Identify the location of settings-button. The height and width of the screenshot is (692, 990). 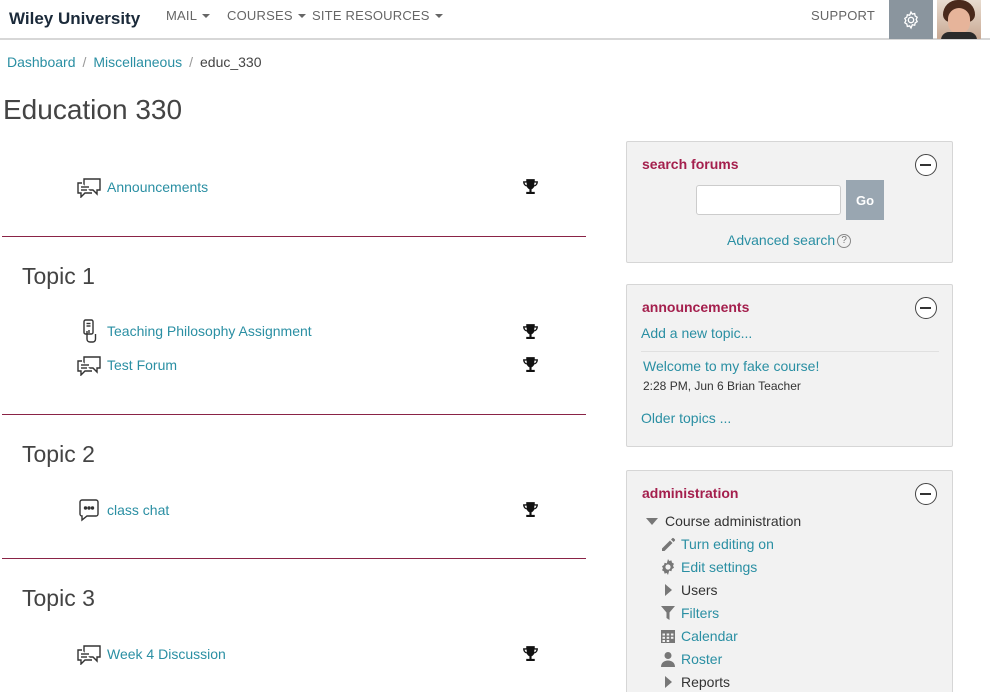
(911, 19).